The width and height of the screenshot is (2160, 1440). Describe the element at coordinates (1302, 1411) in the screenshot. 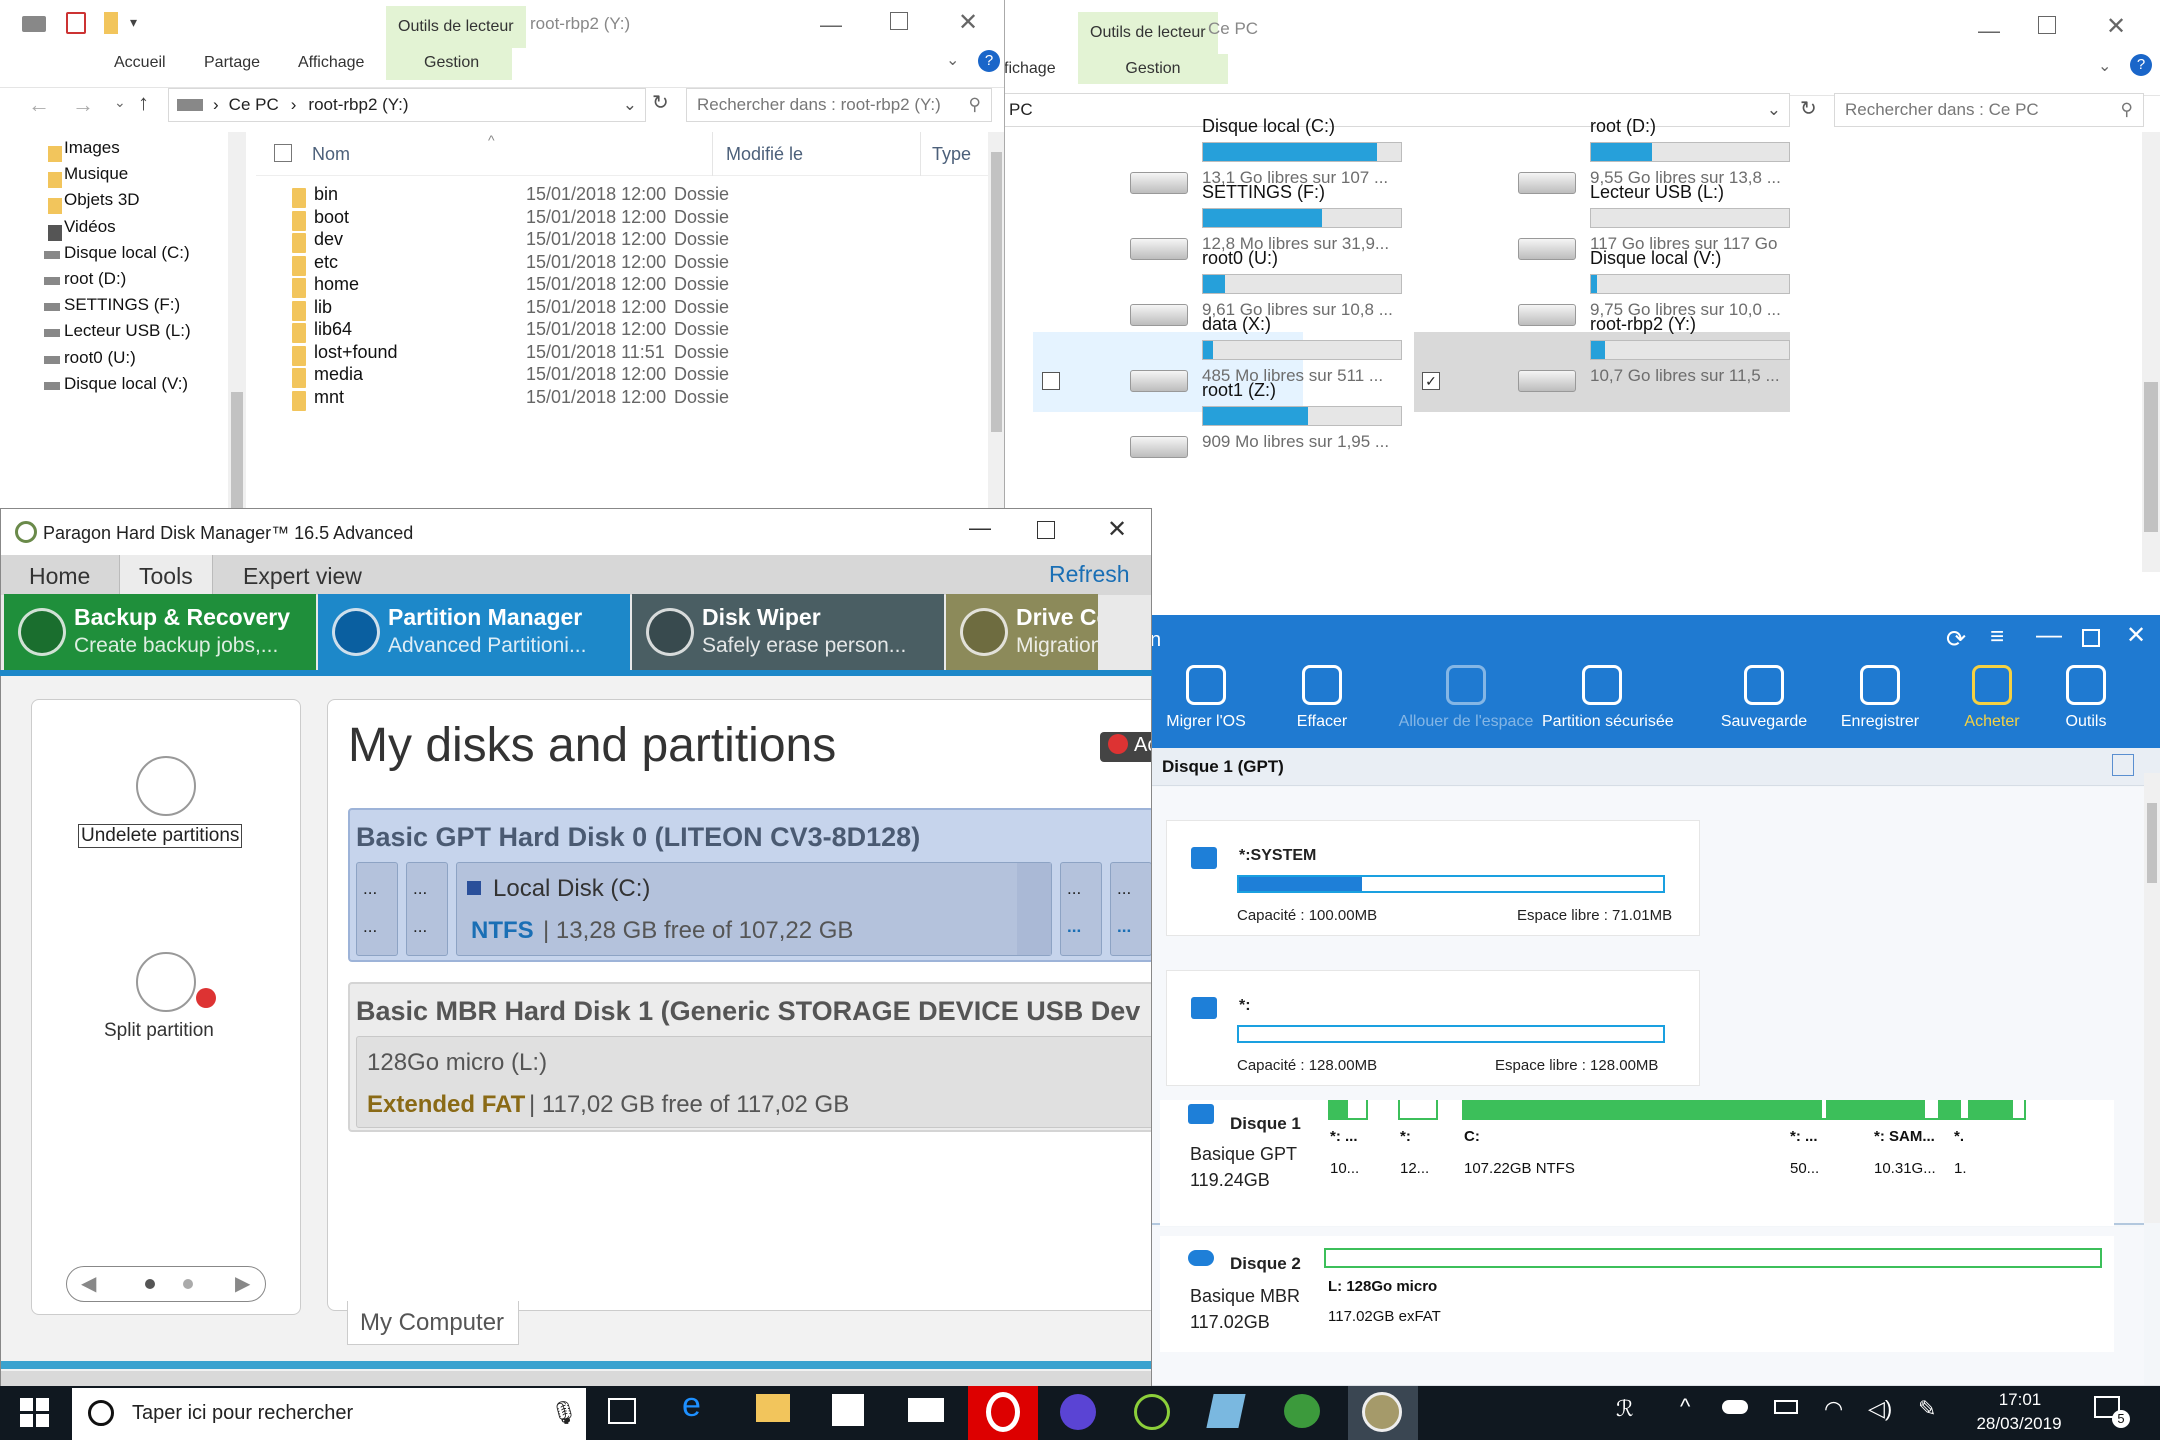

I see `partition-app-icon` at that location.